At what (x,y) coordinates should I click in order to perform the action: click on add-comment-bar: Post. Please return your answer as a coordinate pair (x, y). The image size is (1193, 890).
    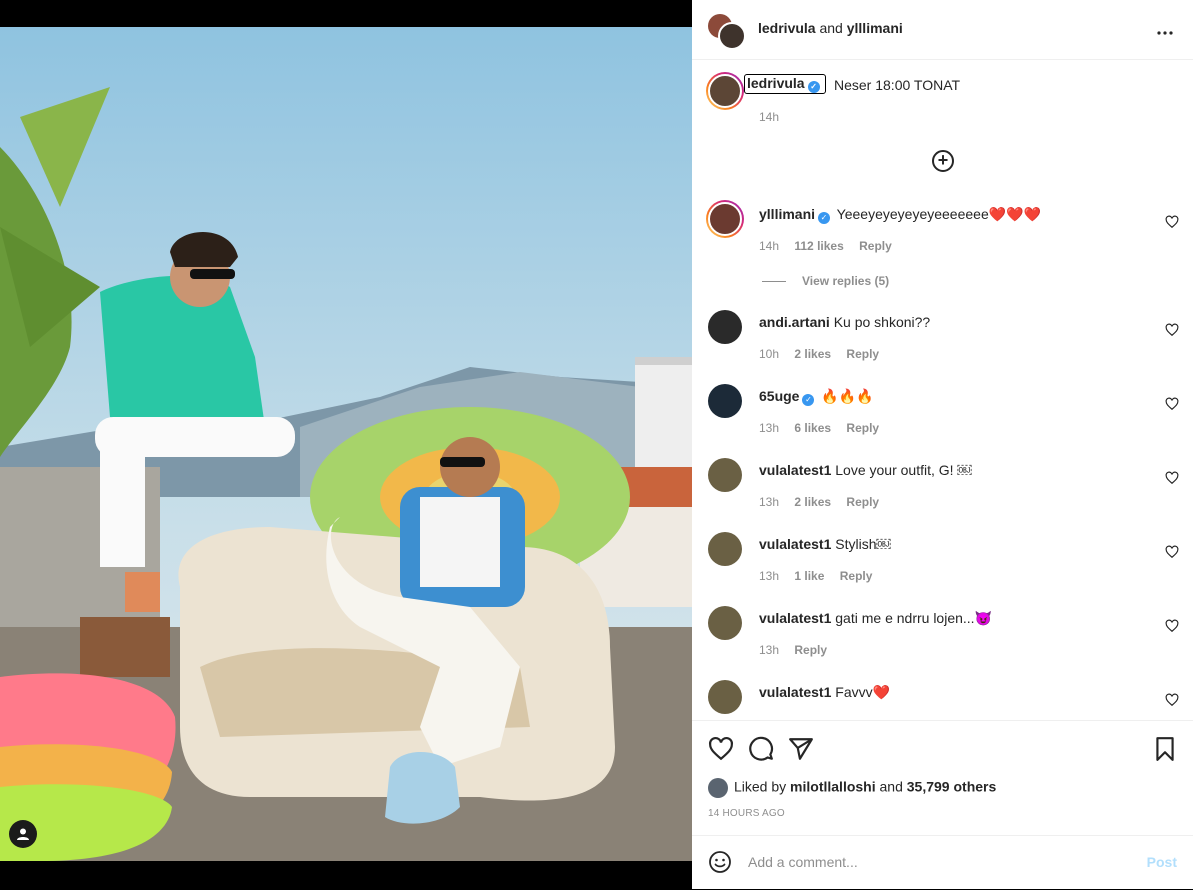
    Looking at the image, I should click on (942, 862).